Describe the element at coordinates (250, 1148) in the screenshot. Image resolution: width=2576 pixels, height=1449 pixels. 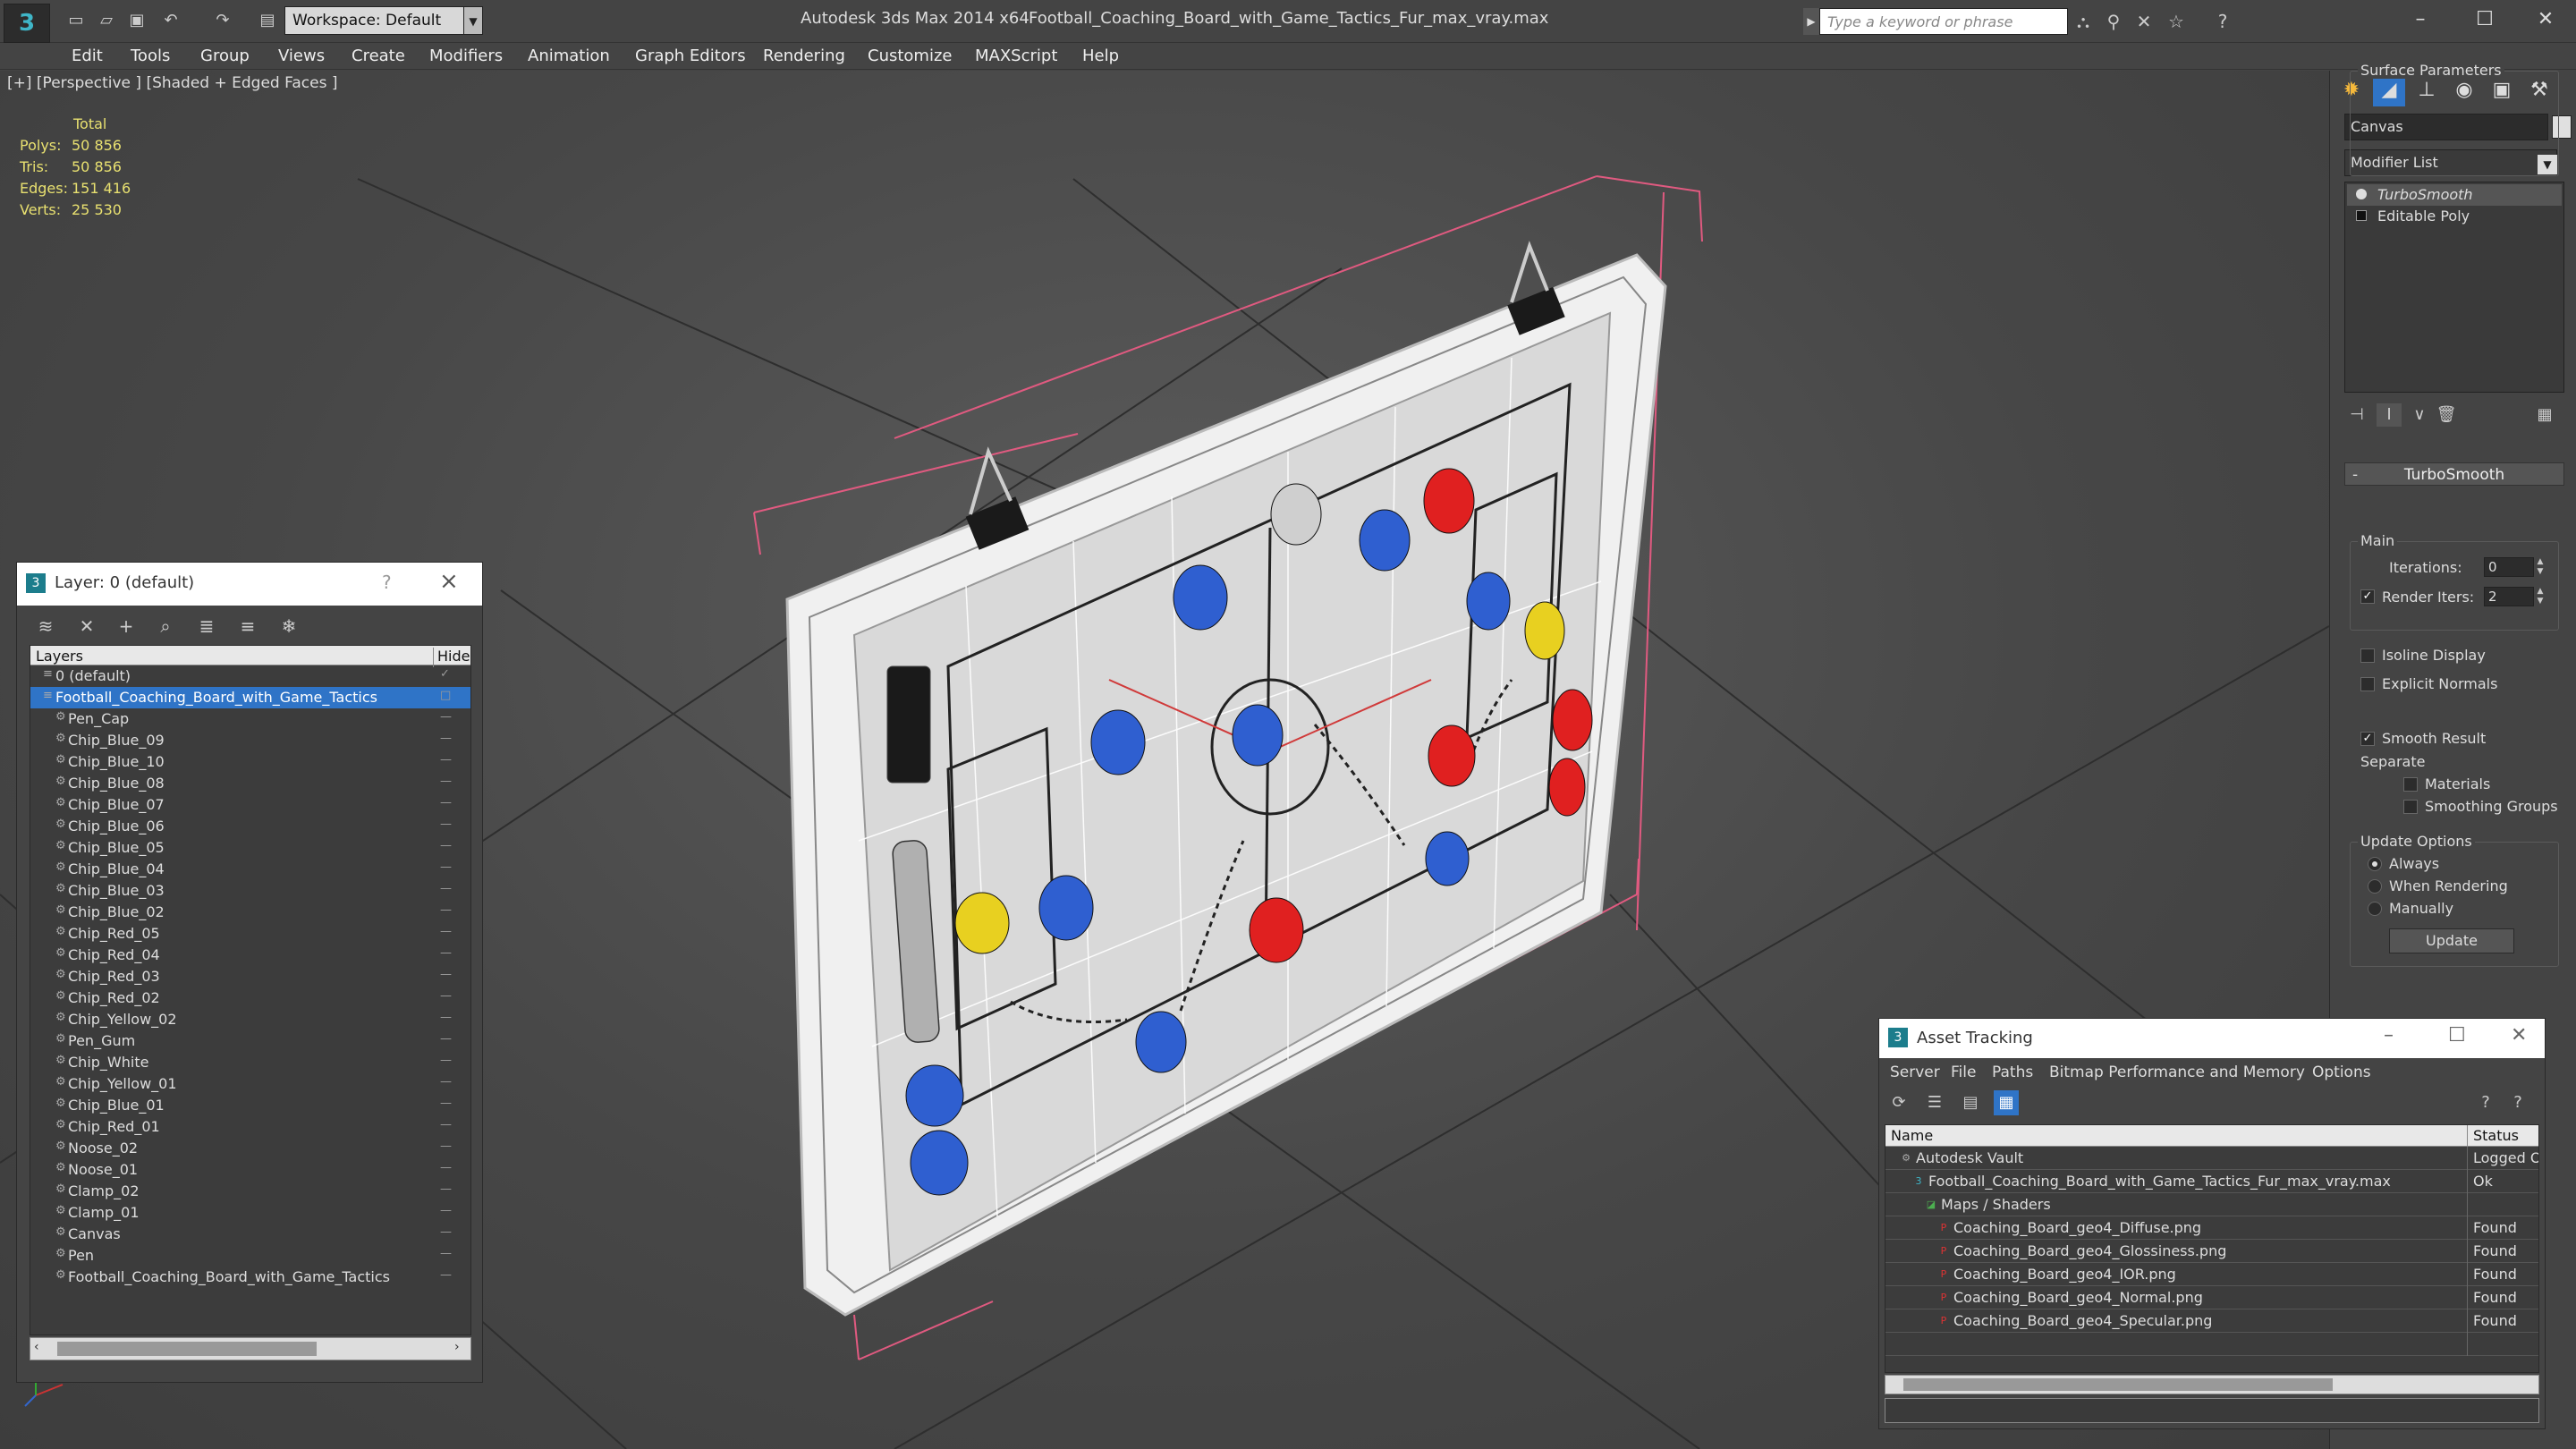
I see `object-row: ⚙ Noose_02 —` at that location.